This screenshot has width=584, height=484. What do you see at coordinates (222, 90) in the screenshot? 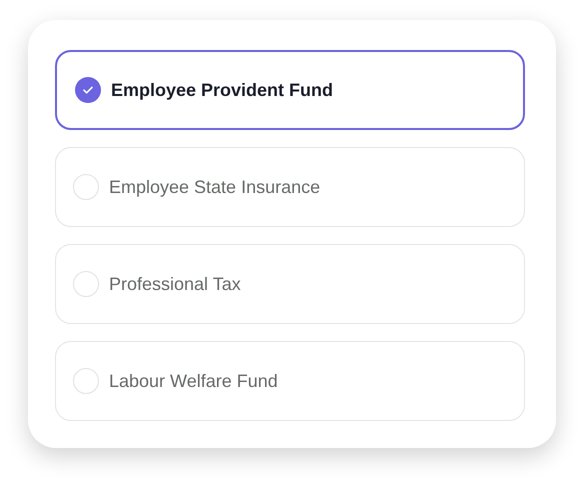
I see `option-label: Employee Provident Fund` at bounding box center [222, 90].